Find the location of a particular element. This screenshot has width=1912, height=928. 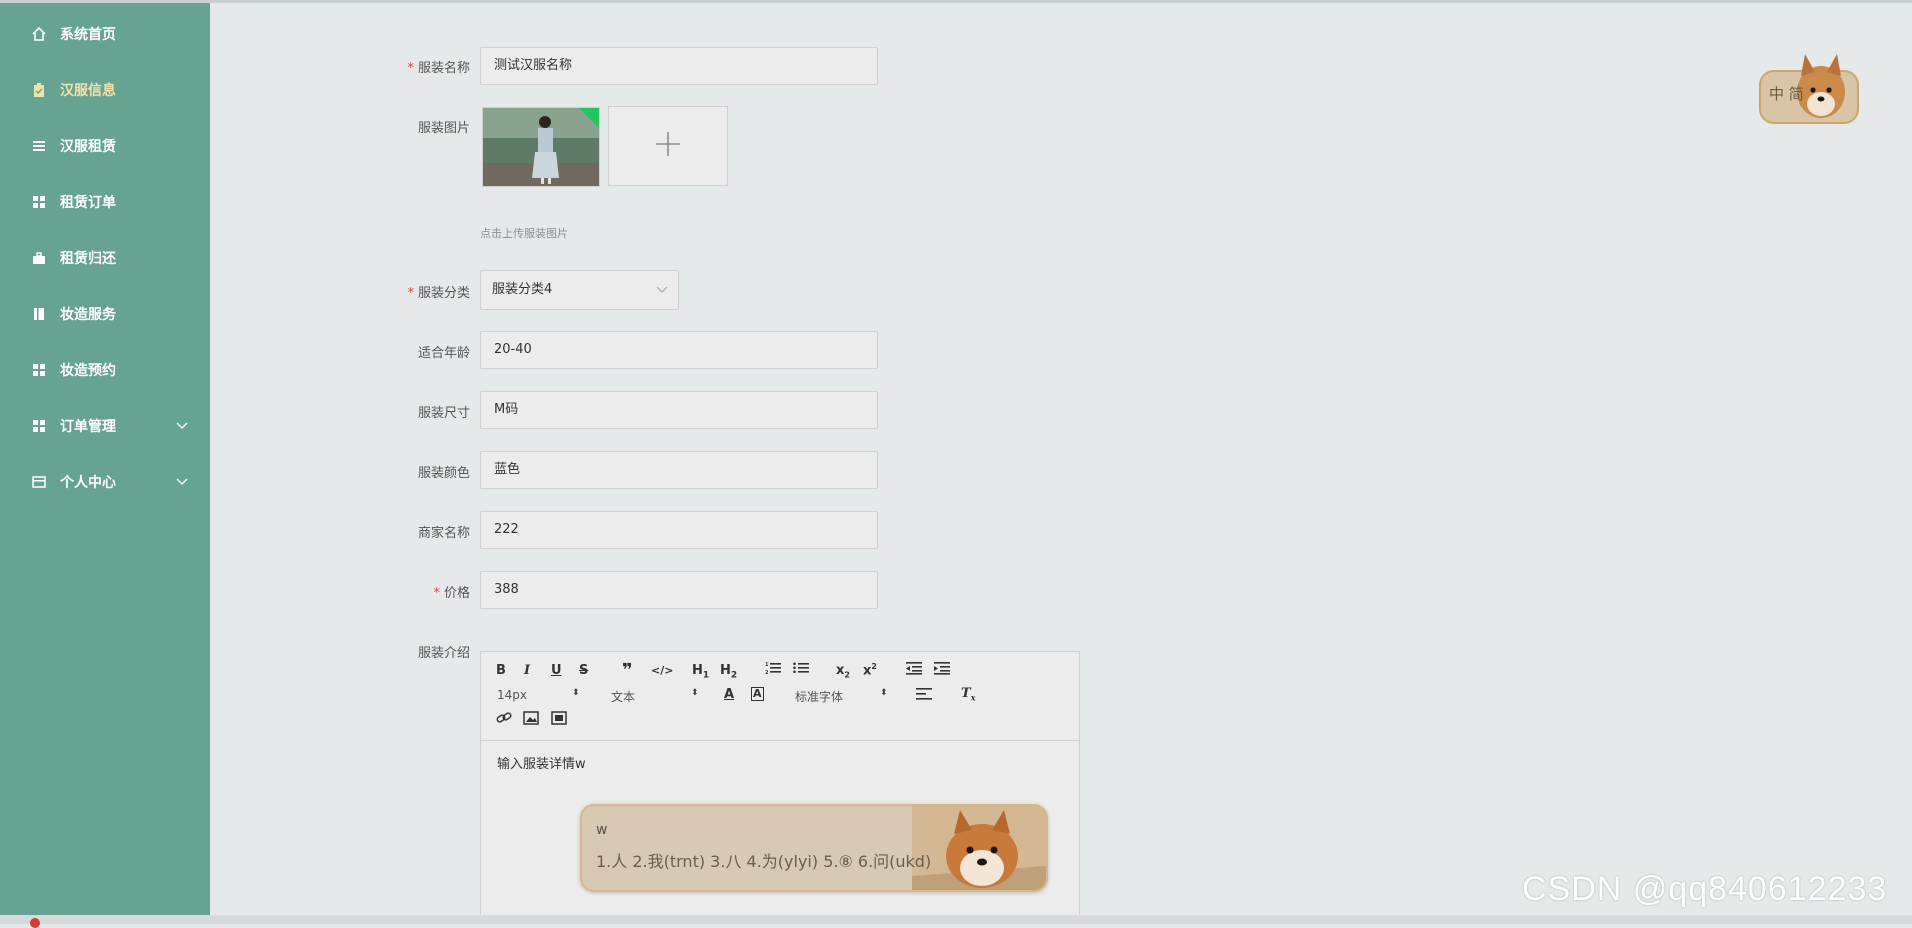

briefcase-icon is located at coordinates (39, 258).